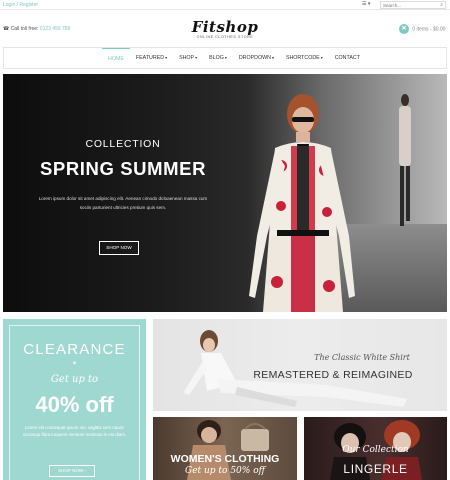 The height and width of the screenshot is (480, 450). I want to click on nav-label: CONTACT, so click(347, 58).